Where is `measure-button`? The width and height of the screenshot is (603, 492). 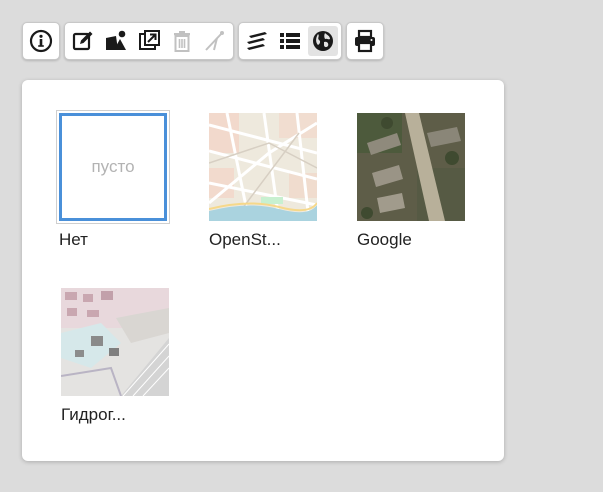
measure-button is located at coordinates (215, 41).